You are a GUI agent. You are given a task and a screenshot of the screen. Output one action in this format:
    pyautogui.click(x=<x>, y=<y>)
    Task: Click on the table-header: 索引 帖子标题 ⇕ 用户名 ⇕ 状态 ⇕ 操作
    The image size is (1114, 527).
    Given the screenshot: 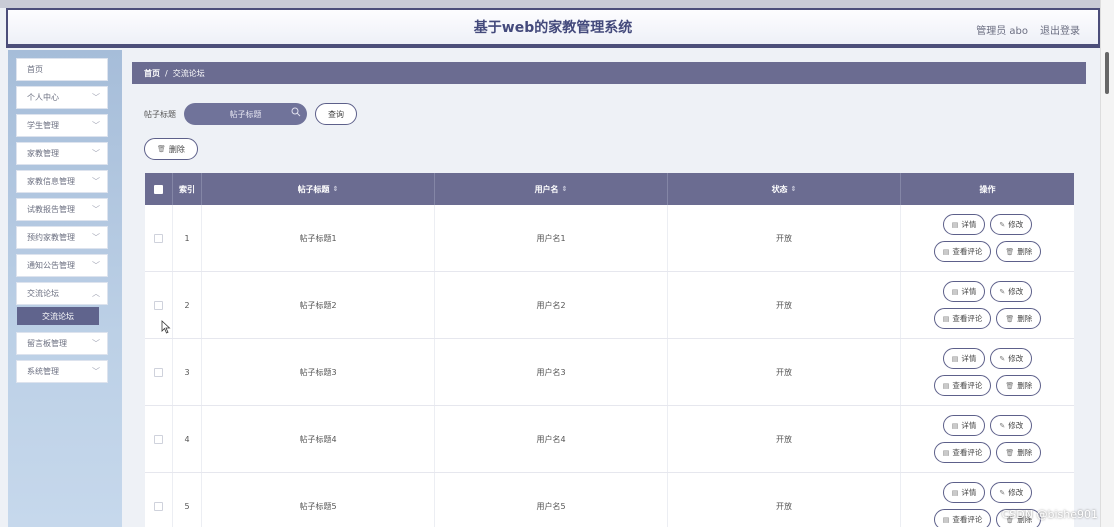 What is the action you would take?
    pyautogui.click(x=609, y=189)
    